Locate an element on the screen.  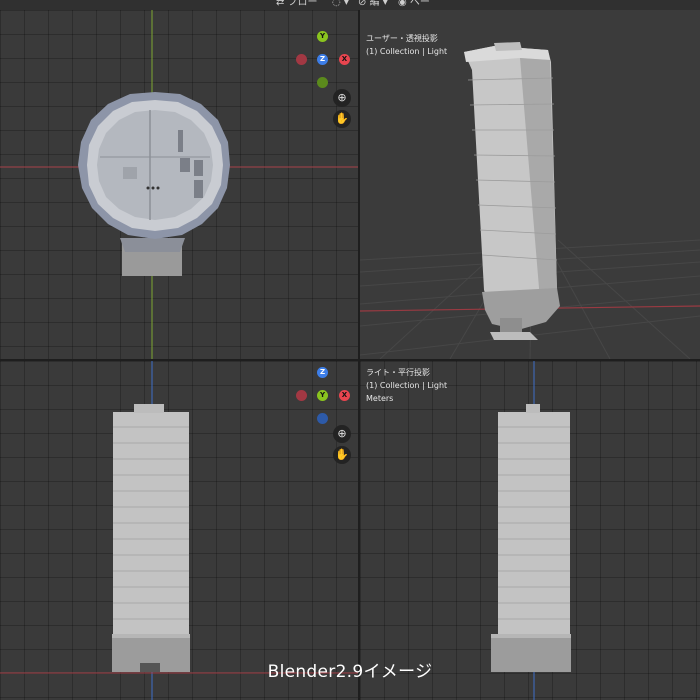
side-view-scene is located at coordinates (531, 530).